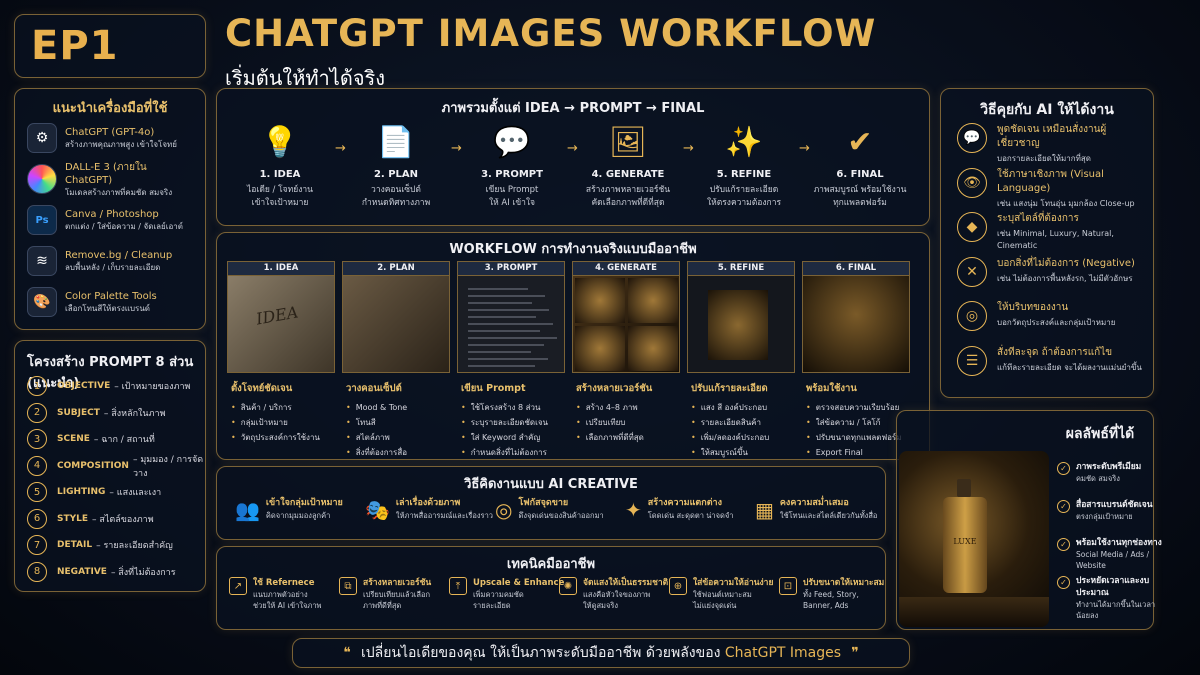 The image size is (1200, 675). I want to click on card-bullet: เปรียบเทียบ, so click(628, 422).